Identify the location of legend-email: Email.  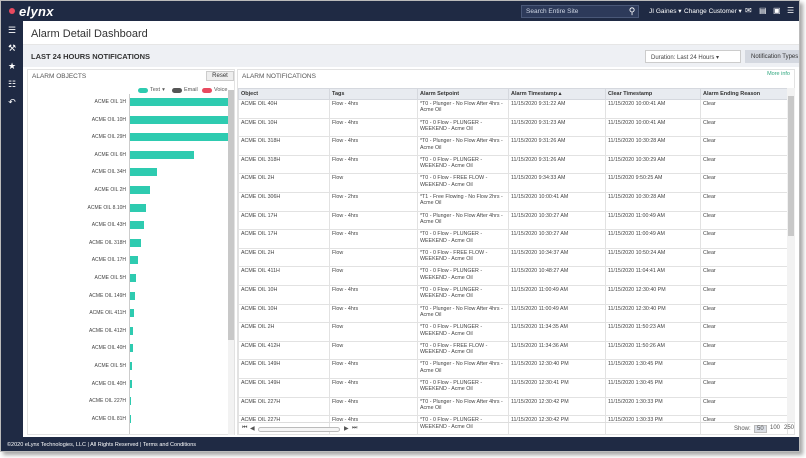
(185, 90).